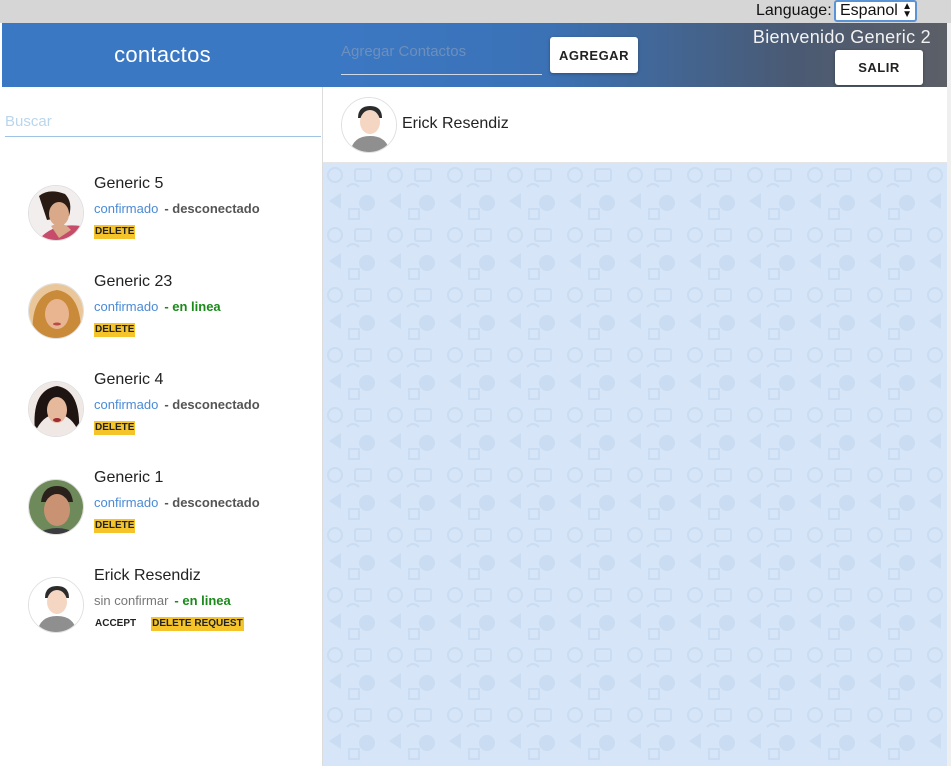 The height and width of the screenshot is (766, 951). I want to click on chat-header: Erick Resendiz, so click(635, 125).